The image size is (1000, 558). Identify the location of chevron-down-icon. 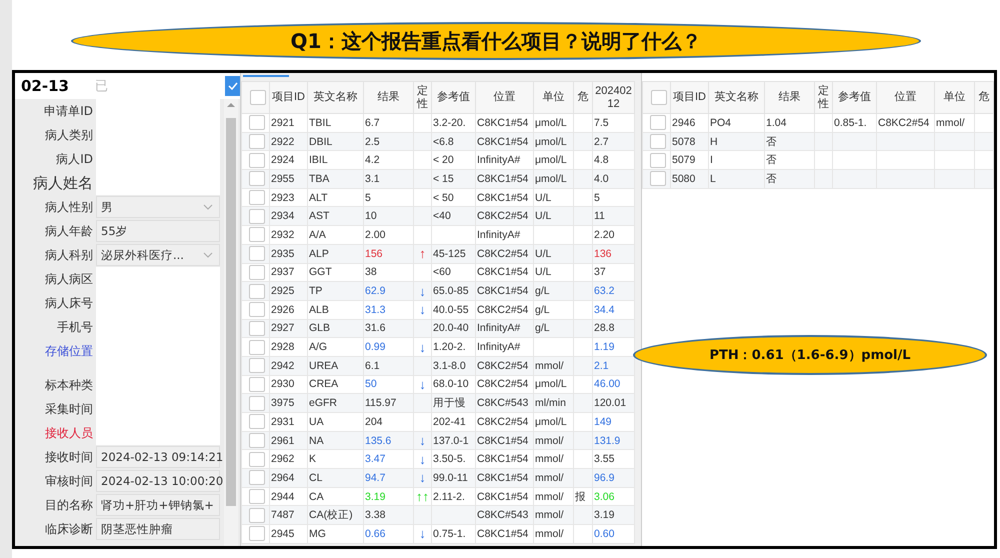
(208, 255).